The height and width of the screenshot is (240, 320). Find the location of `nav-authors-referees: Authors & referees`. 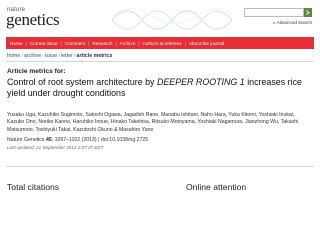

nav-authors-referees: Authors & referees is located at coordinates (162, 43).